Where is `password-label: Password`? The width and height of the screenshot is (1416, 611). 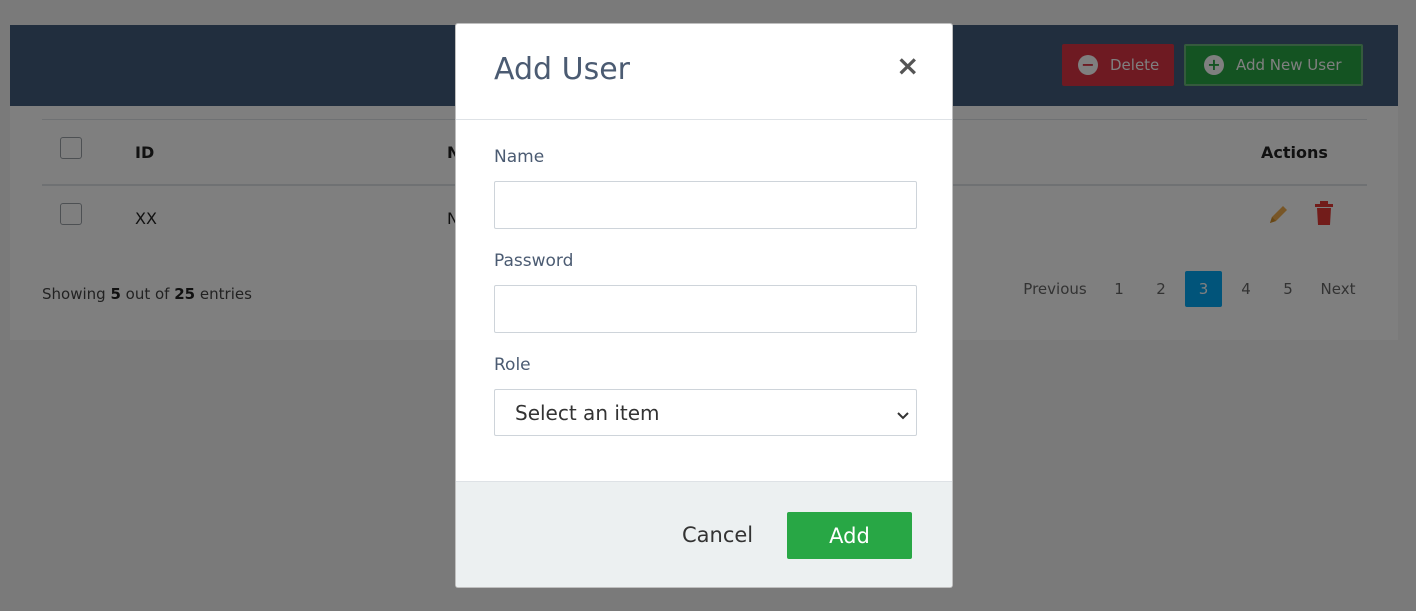 password-label: Password is located at coordinates (534, 261).